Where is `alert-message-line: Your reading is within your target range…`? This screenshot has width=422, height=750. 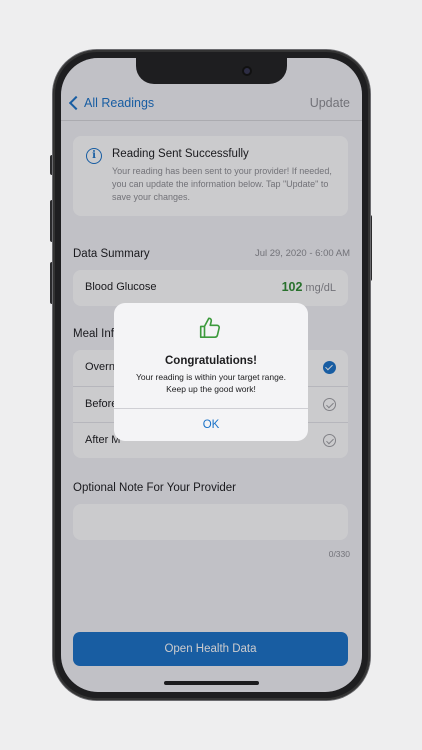
alert-message-line: Your reading is within your target range… is located at coordinates (211, 377).